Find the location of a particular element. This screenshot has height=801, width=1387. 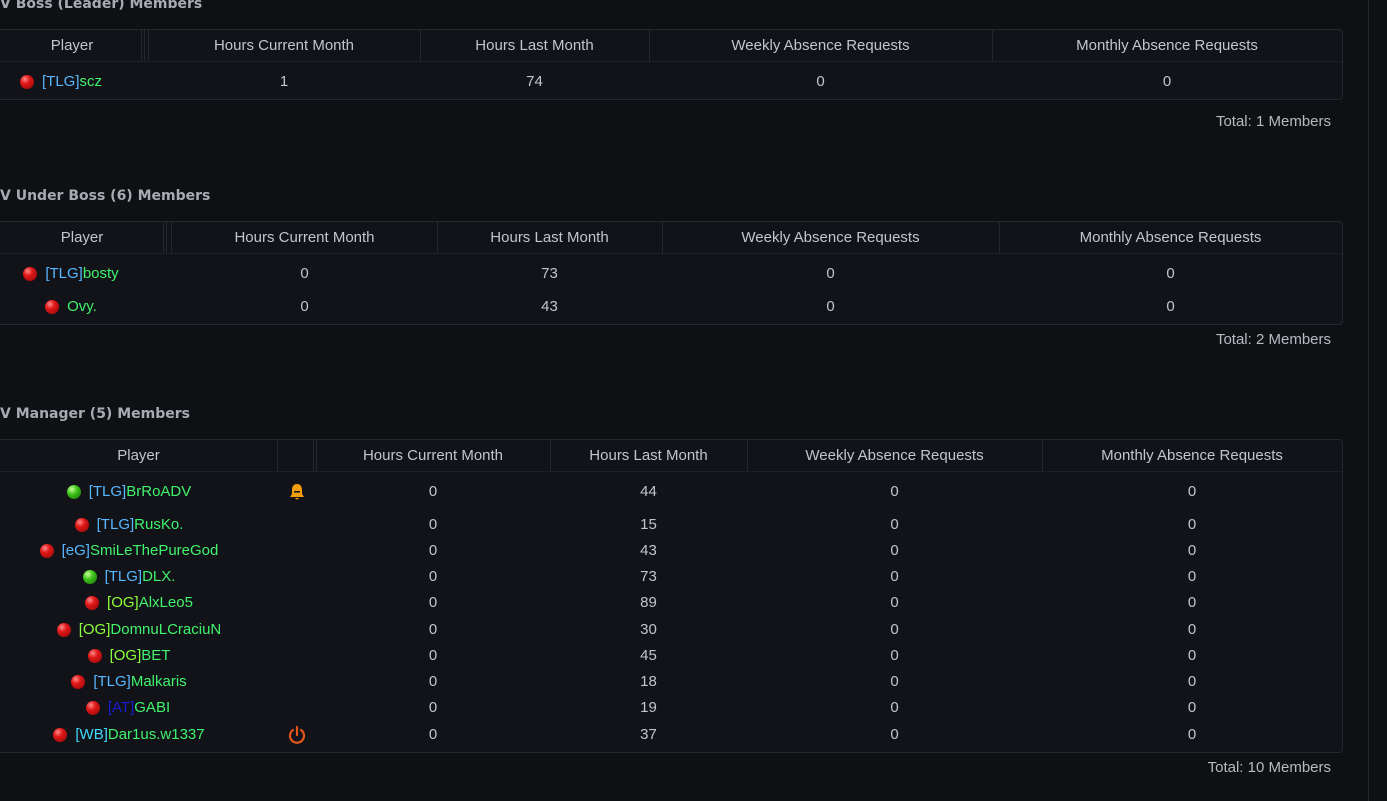

player-cell: [OG] BET is located at coordinates (129, 656).